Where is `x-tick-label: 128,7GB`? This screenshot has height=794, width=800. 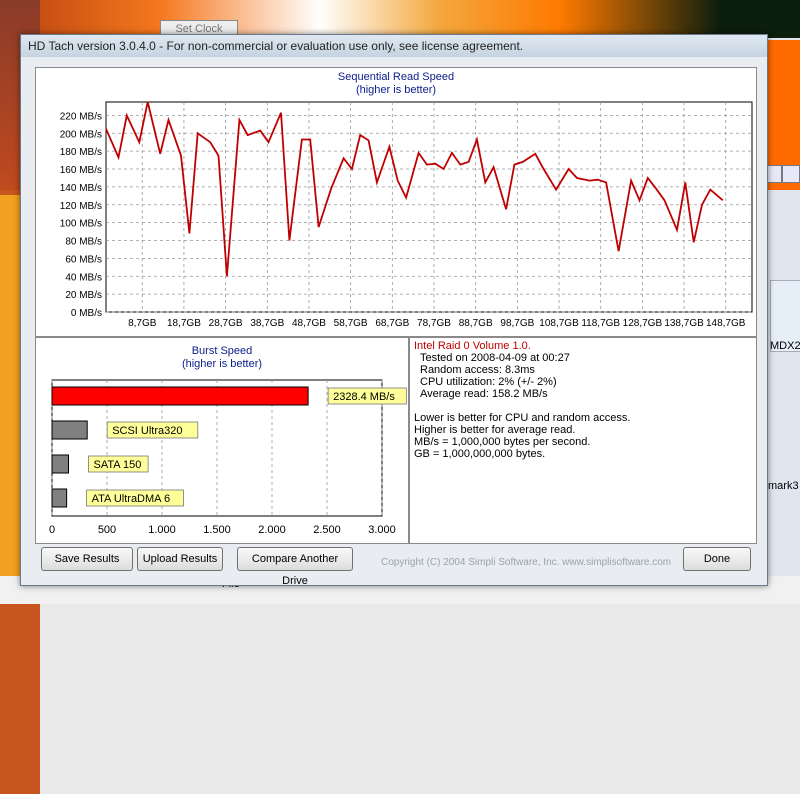
x-tick-label: 128,7GB is located at coordinates (643, 323).